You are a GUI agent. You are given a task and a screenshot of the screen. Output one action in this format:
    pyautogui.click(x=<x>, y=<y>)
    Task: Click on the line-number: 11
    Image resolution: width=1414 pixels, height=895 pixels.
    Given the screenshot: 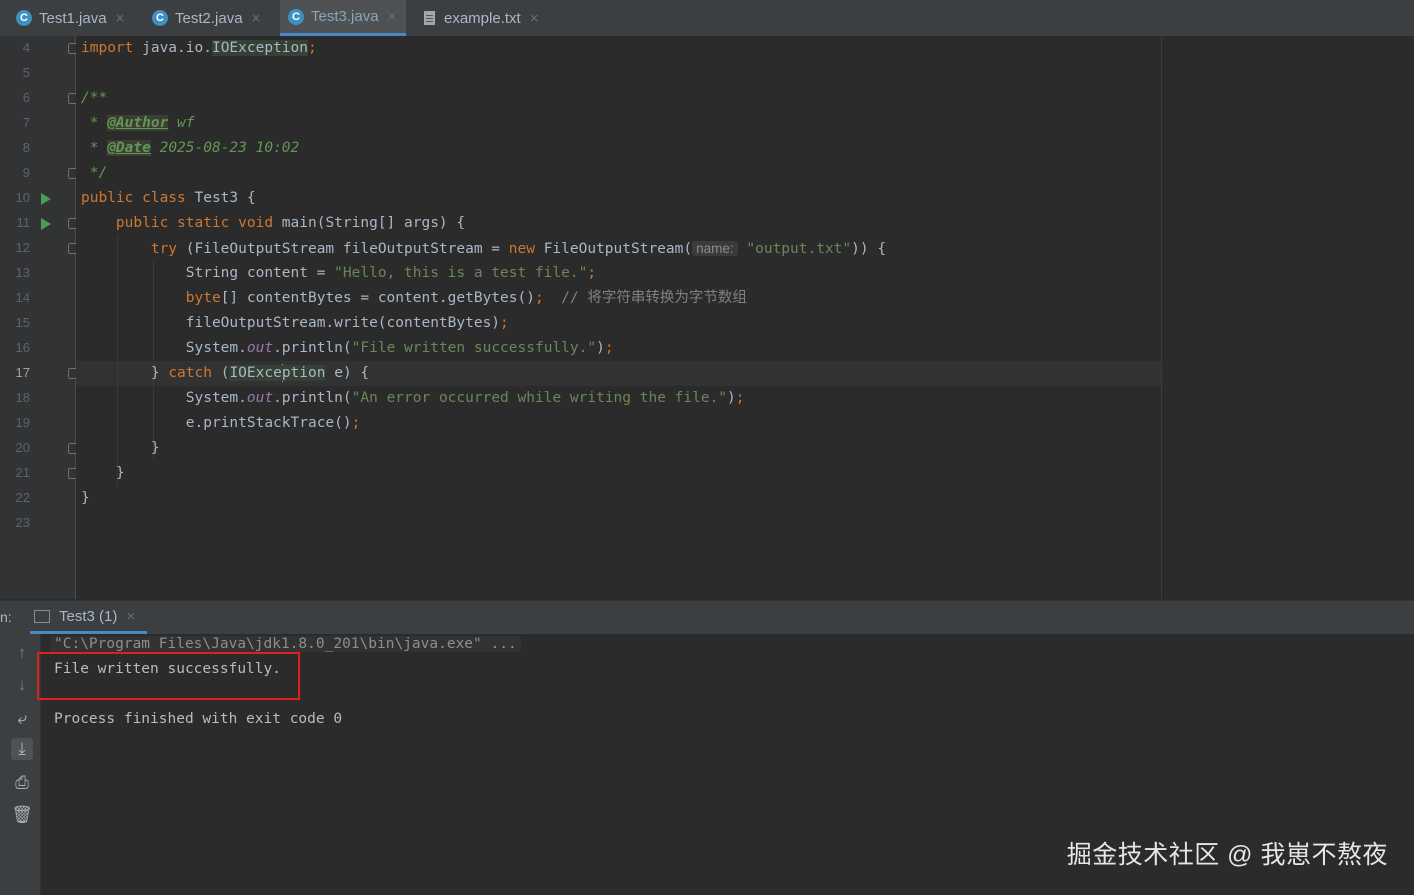 What is the action you would take?
    pyautogui.click(x=23, y=222)
    